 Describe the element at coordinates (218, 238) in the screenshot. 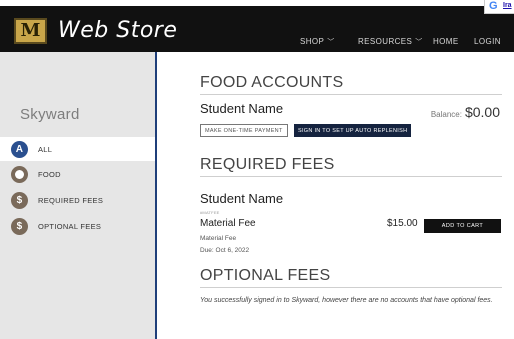

I see `fee-description: Material Fee` at that location.